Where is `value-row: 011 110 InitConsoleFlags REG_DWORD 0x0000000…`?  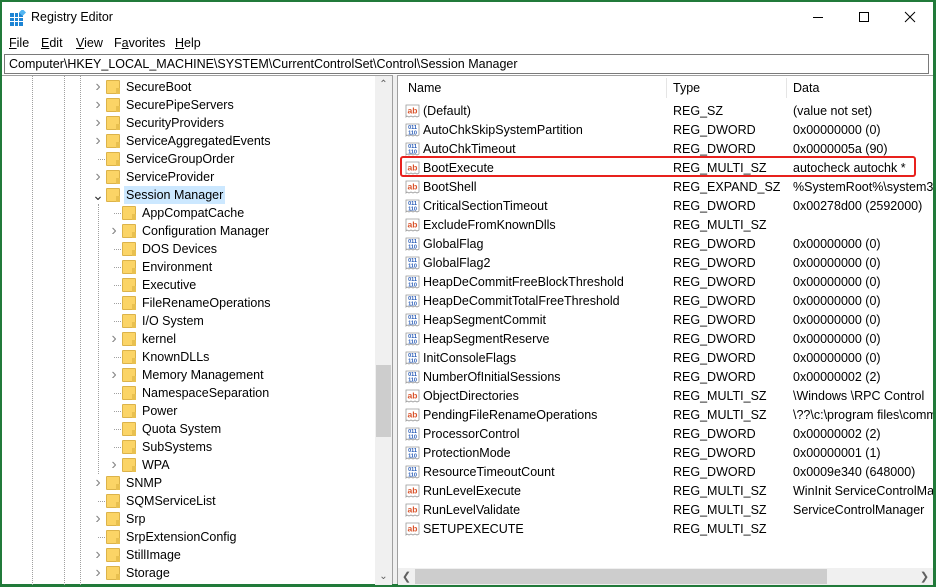
value-row: 011 110 InitConsoleFlags REG_DWORD 0x0000000… is located at coordinates (665, 358).